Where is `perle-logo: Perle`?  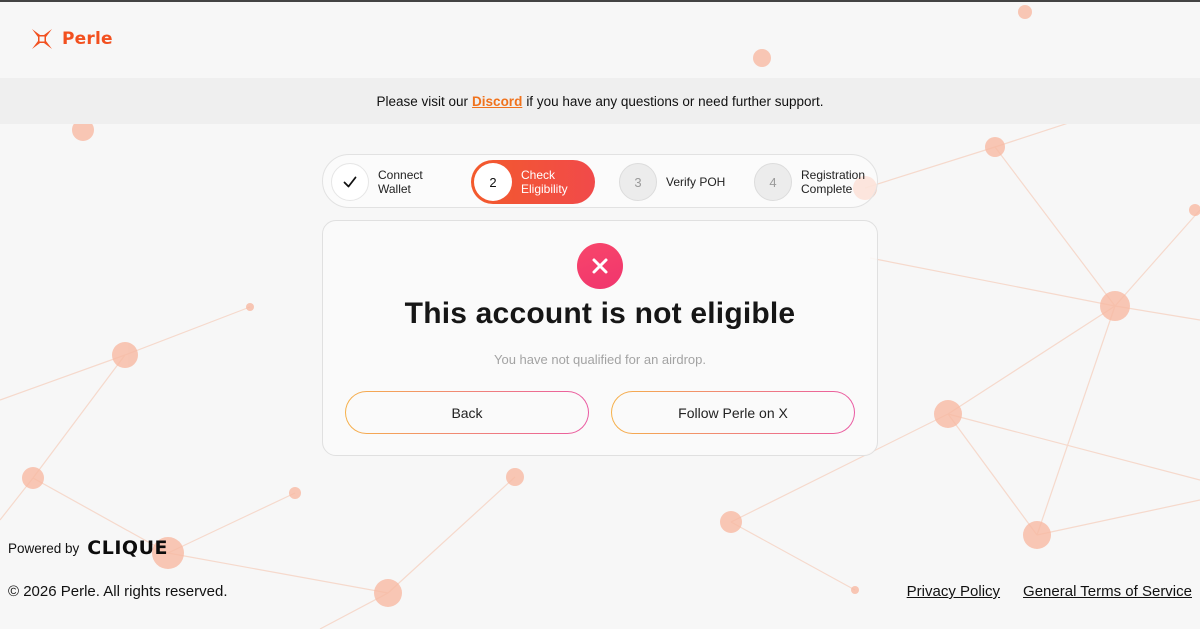 perle-logo: Perle is located at coordinates (72, 39).